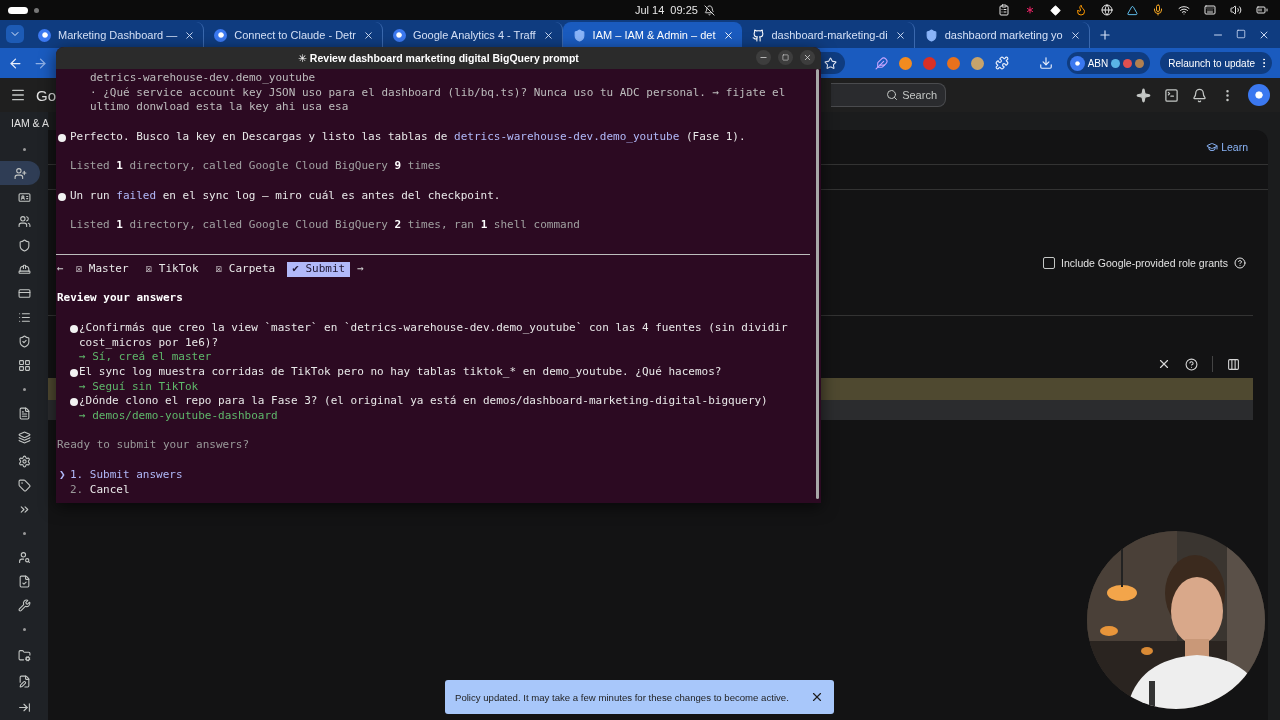  What do you see at coordinates (24, 707) in the screenshot?
I see `expand-icon` at bounding box center [24, 707].